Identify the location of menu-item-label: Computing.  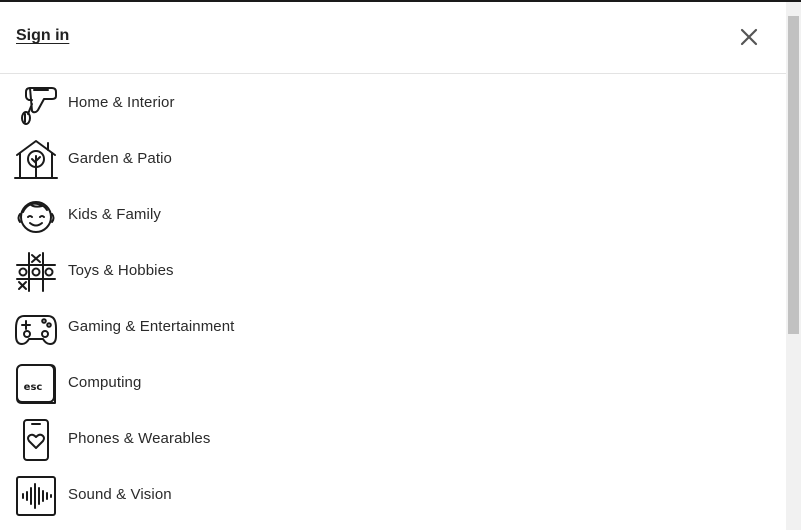
(105, 382).